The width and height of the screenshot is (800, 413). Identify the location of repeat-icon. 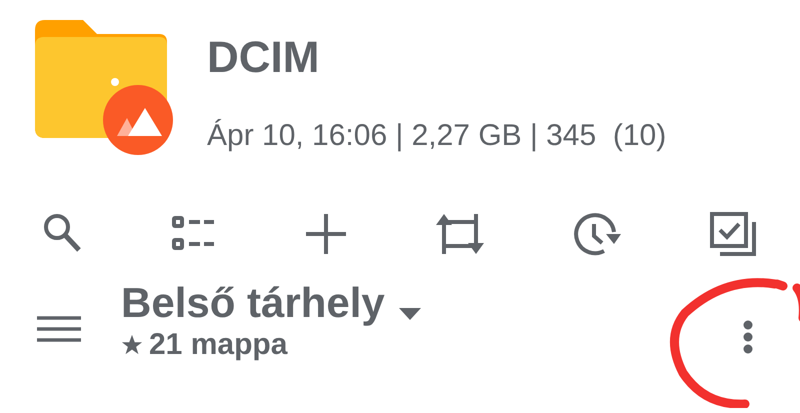
(460, 234).